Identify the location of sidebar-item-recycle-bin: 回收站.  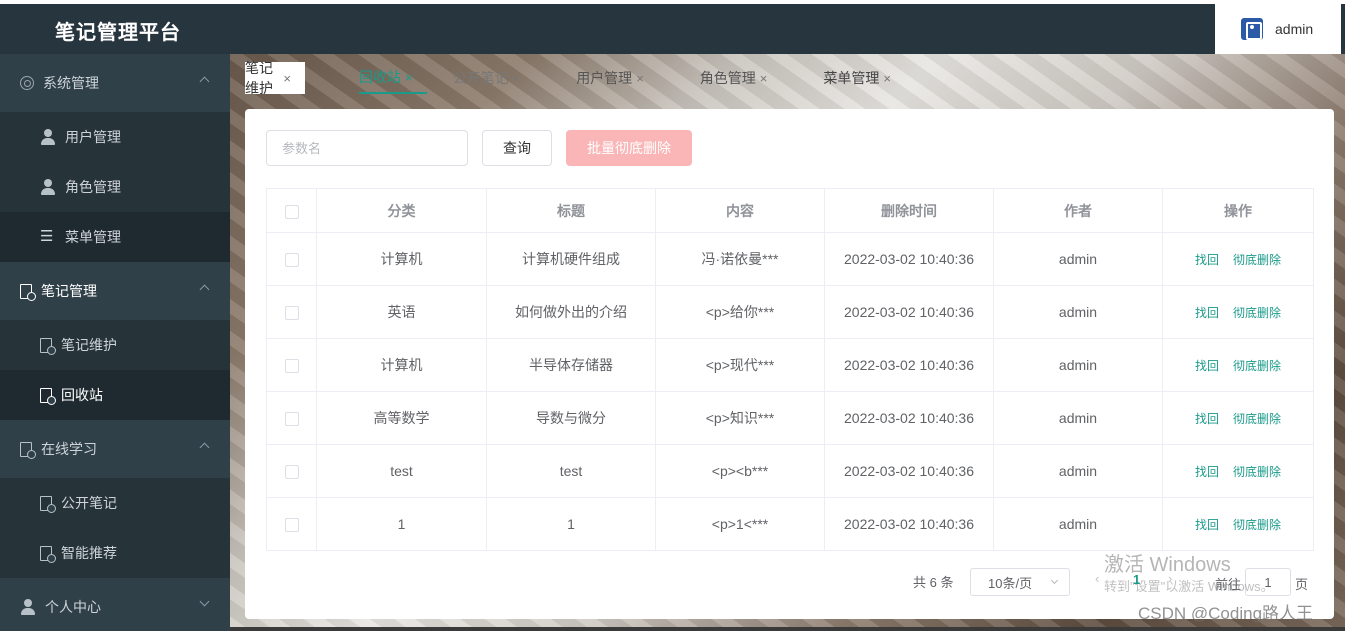
(115, 395).